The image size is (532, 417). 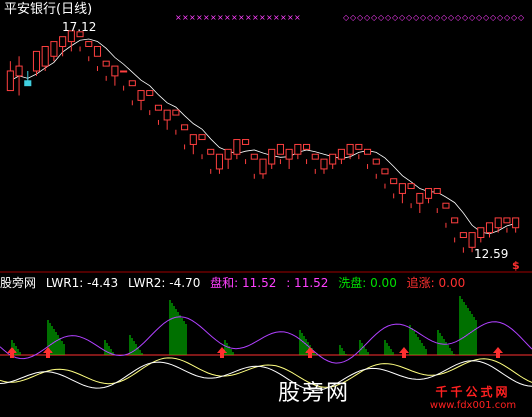 I want to click on zhuizhang-value: 追涨: 0.00, so click(x=436, y=283).